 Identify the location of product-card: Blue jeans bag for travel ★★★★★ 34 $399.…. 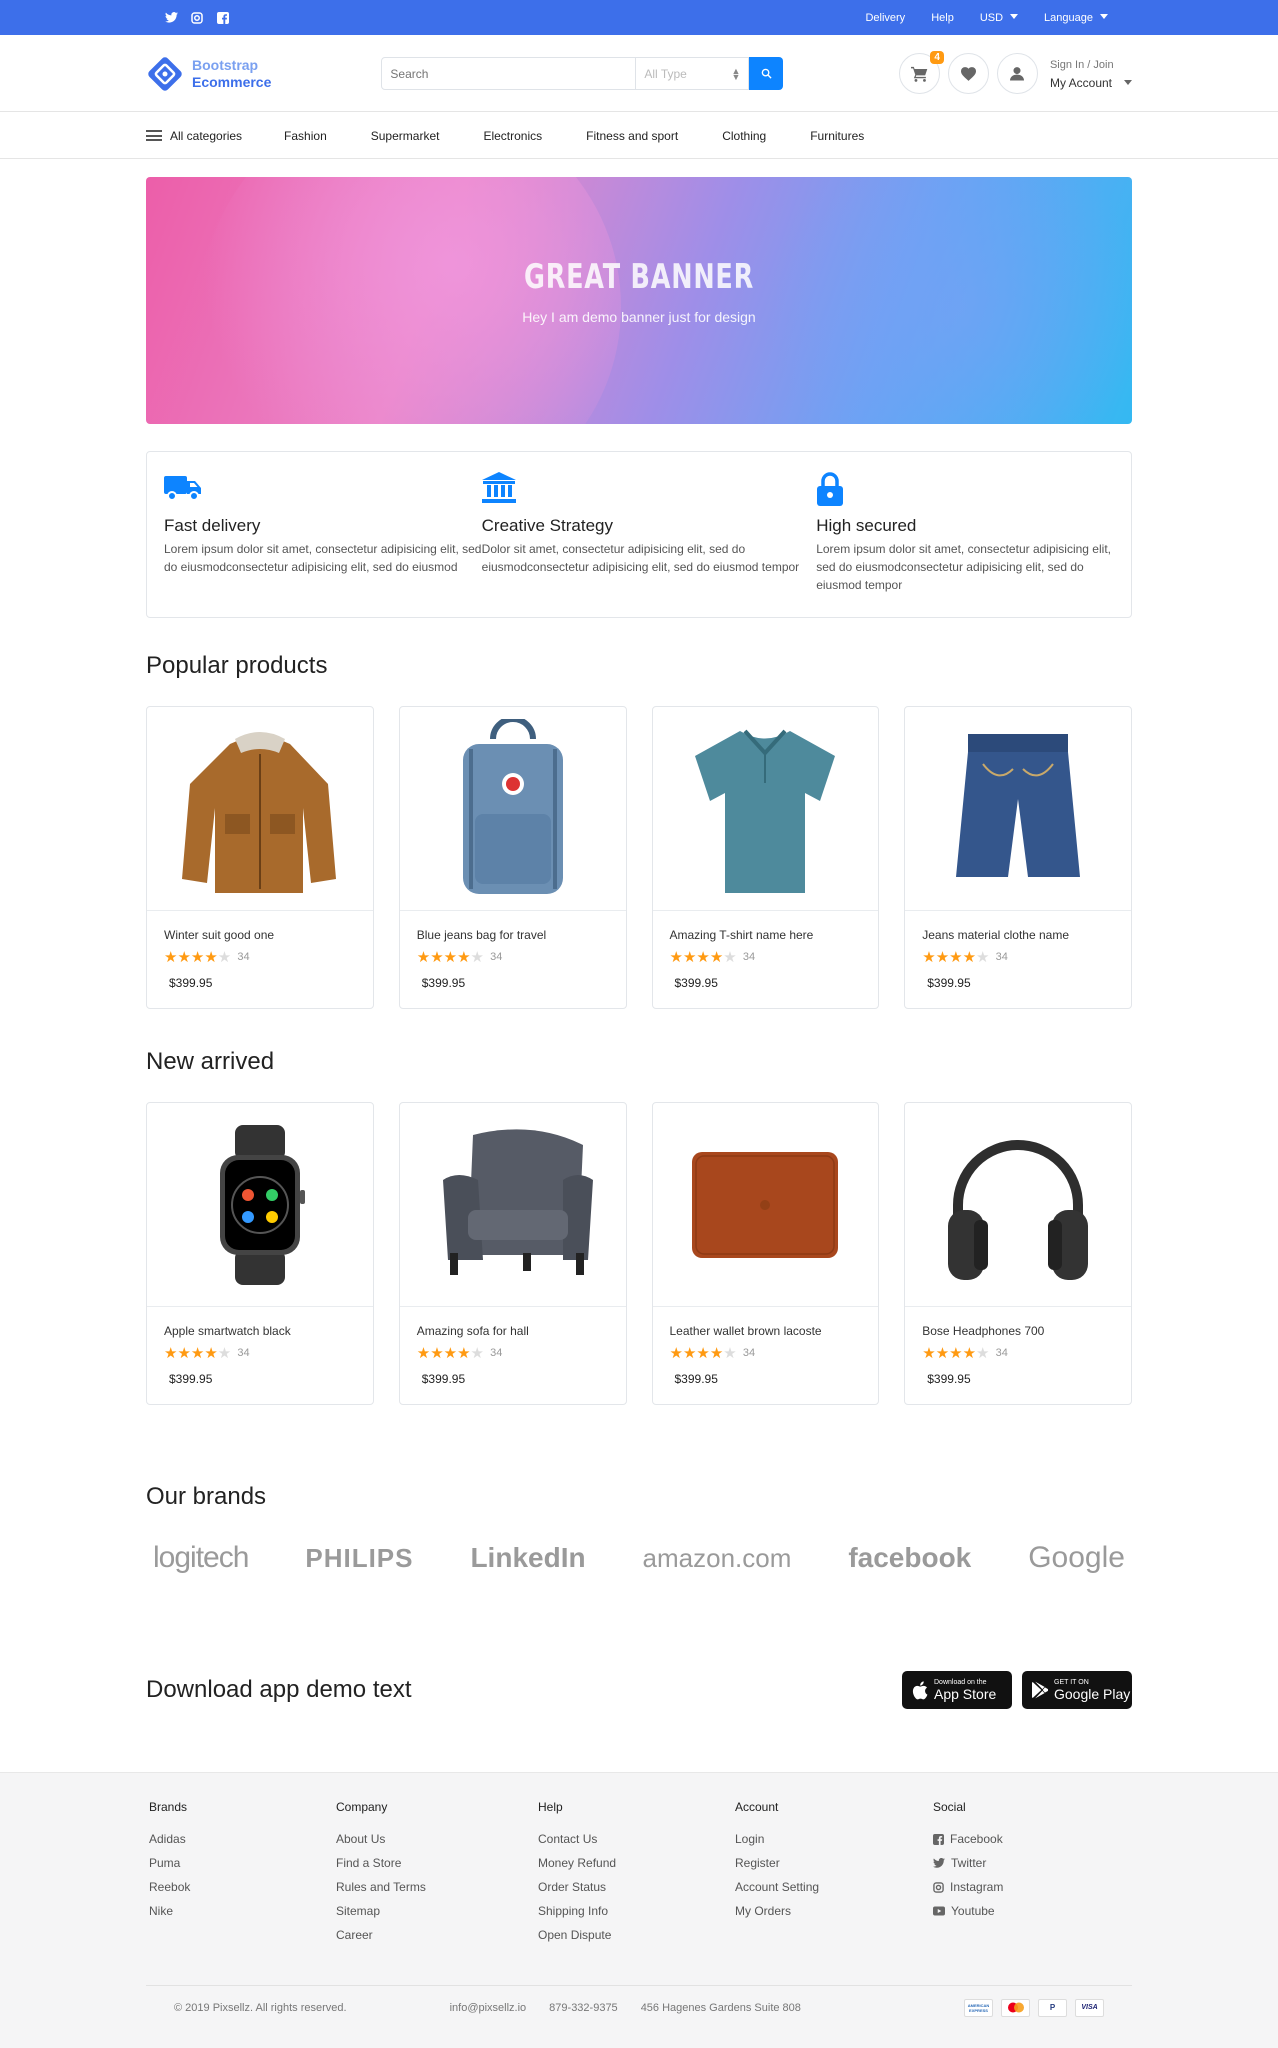
(512, 857).